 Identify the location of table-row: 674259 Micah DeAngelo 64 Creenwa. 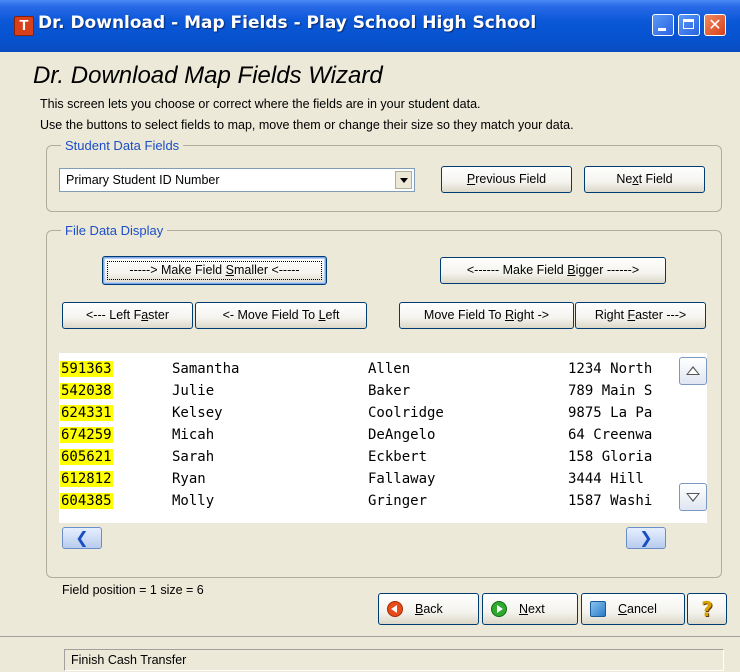
(369, 436).